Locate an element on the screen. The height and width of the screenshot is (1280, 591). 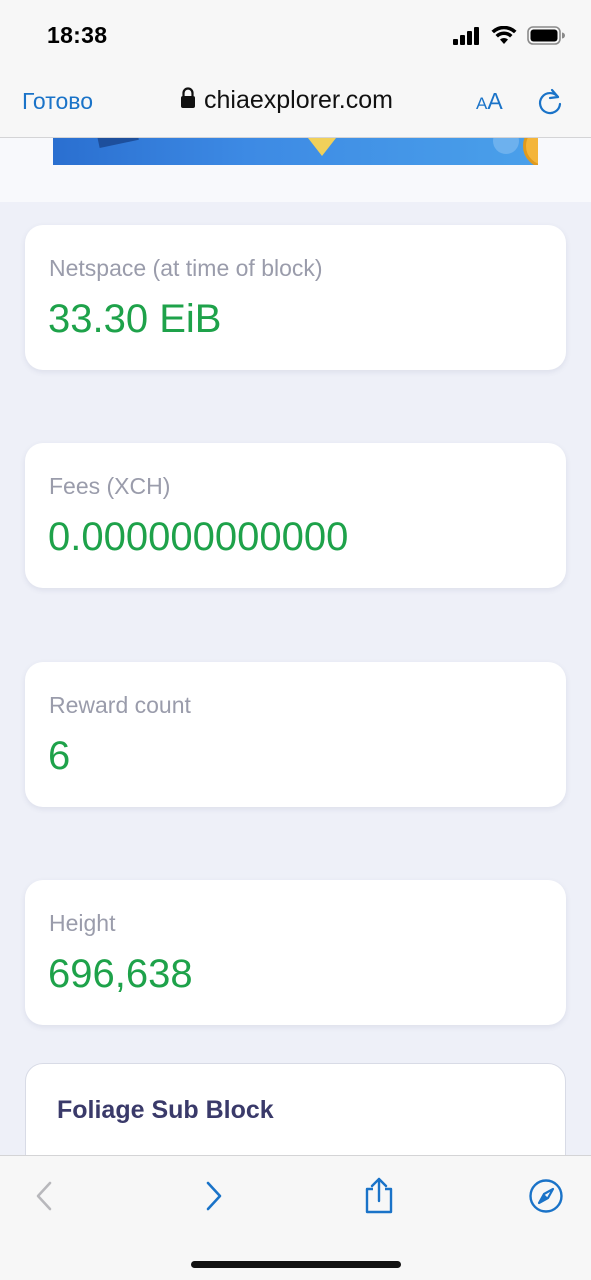
reload-icon is located at coordinates (550, 104).